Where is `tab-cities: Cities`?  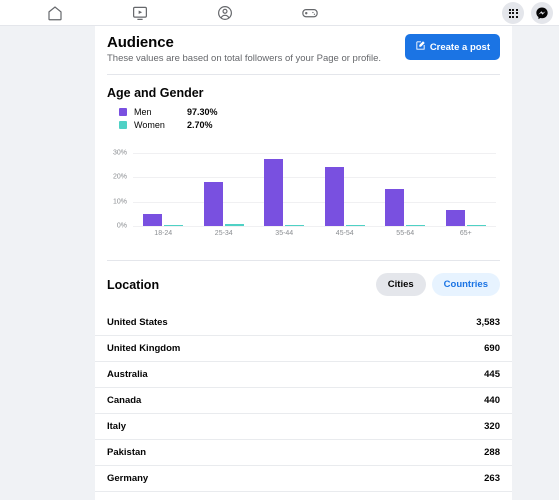 tab-cities: Cities is located at coordinates (400, 284).